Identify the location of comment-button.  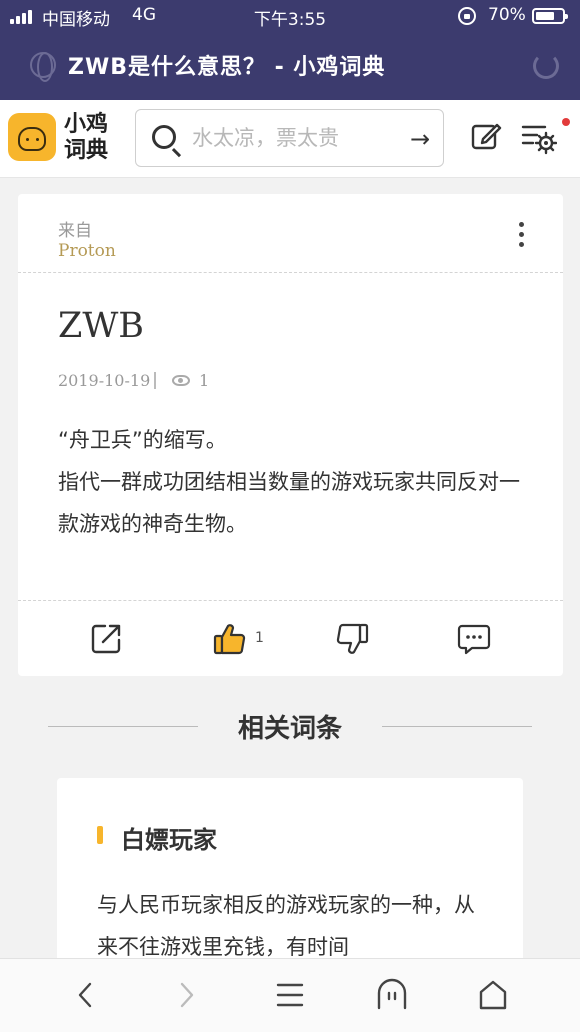
(474, 639).